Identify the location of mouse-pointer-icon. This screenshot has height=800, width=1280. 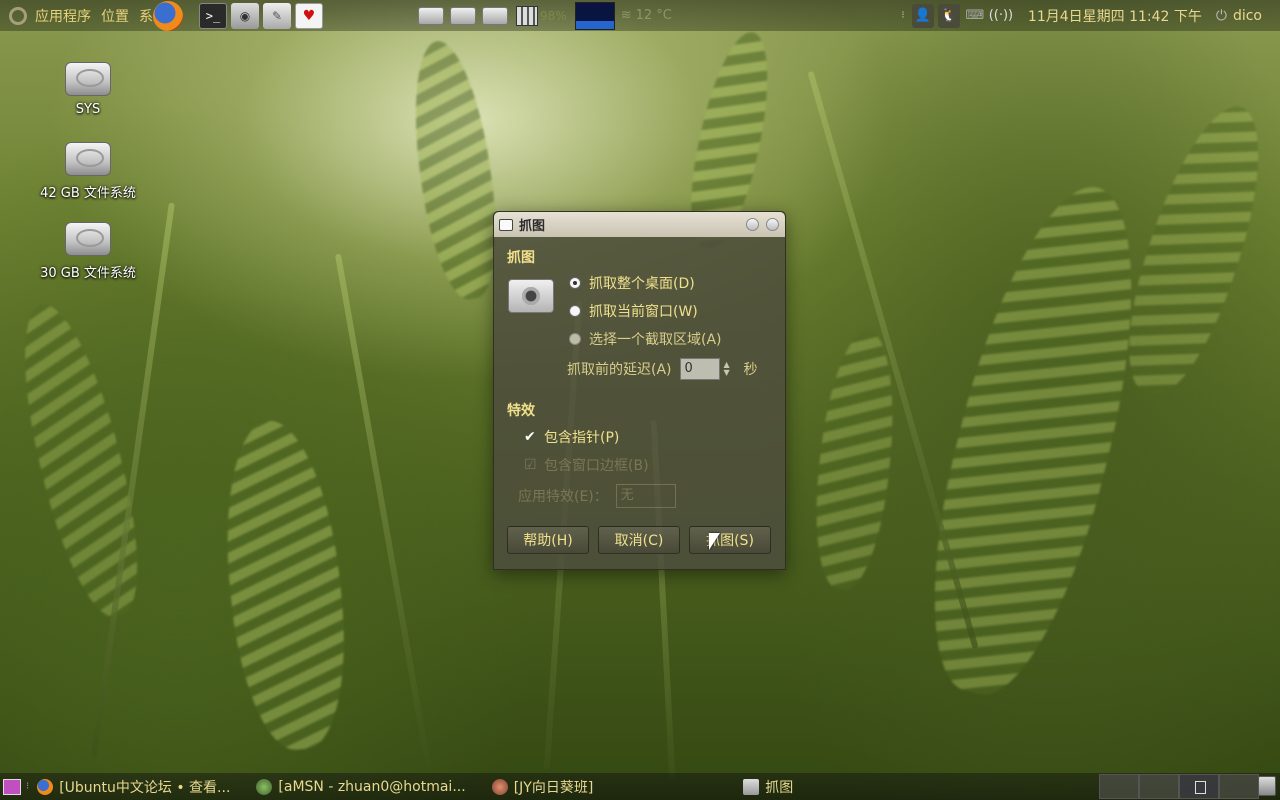
(714, 541).